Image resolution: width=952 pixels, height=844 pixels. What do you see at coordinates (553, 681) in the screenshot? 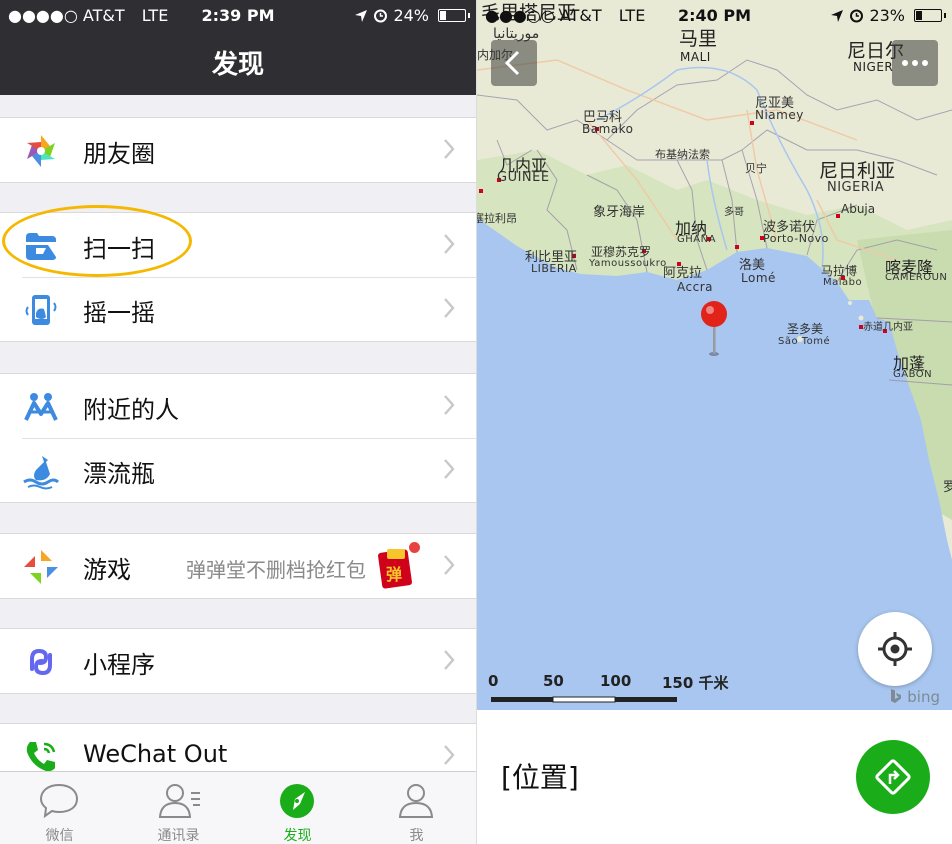
I see `scale-label: 50` at bounding box center [553, 681].